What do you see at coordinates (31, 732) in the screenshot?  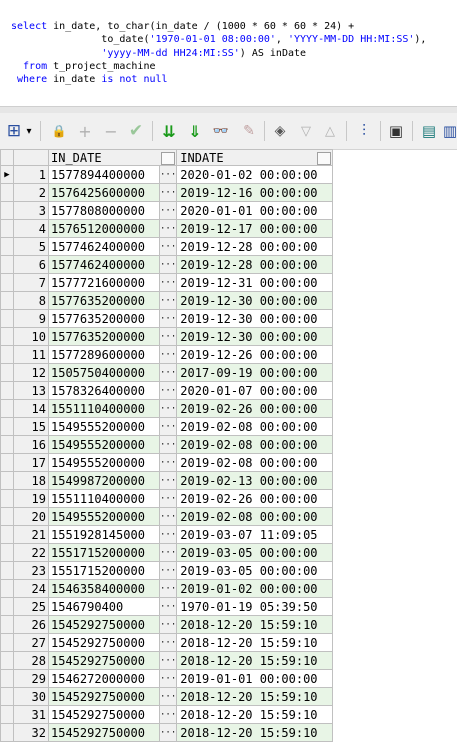 I see `row-number: 32` at bounding box center [31, 732].